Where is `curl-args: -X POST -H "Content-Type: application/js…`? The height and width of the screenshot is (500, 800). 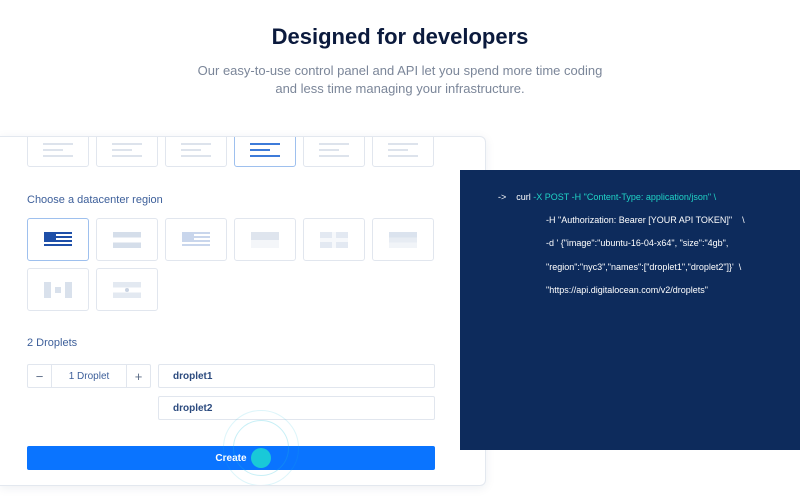 curl-args: -X POST -H "Content-Type: application/js… is located at coordinates (623, 197).